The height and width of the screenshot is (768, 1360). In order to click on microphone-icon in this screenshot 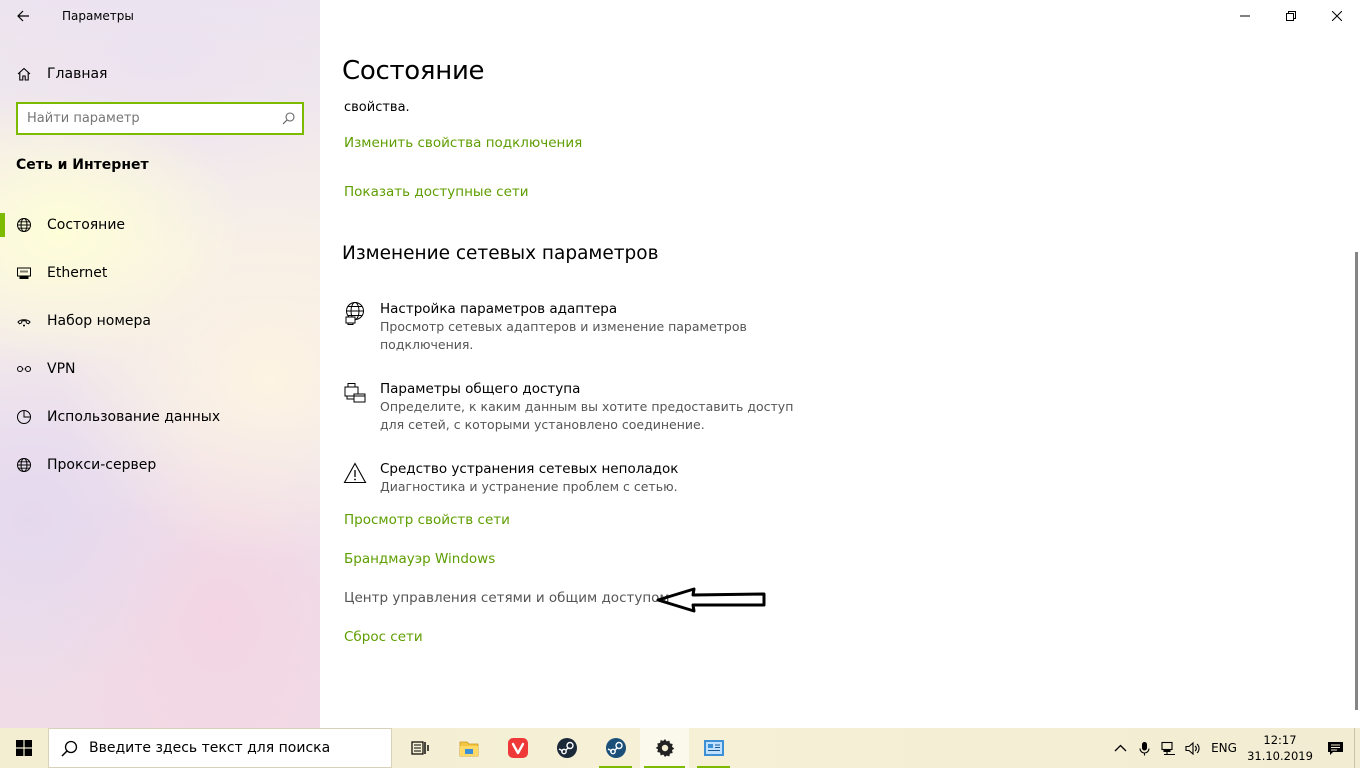, I will do `click(1144, 748)`.